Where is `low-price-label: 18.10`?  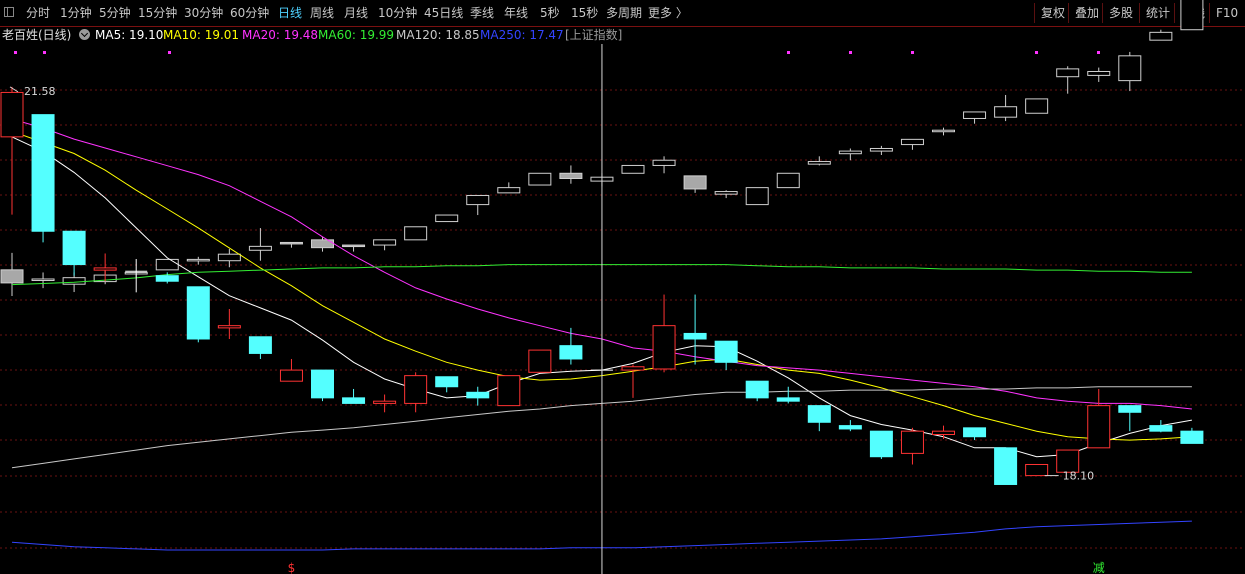 low-price-label: 18.10 is located at coordinates (1079, 476).